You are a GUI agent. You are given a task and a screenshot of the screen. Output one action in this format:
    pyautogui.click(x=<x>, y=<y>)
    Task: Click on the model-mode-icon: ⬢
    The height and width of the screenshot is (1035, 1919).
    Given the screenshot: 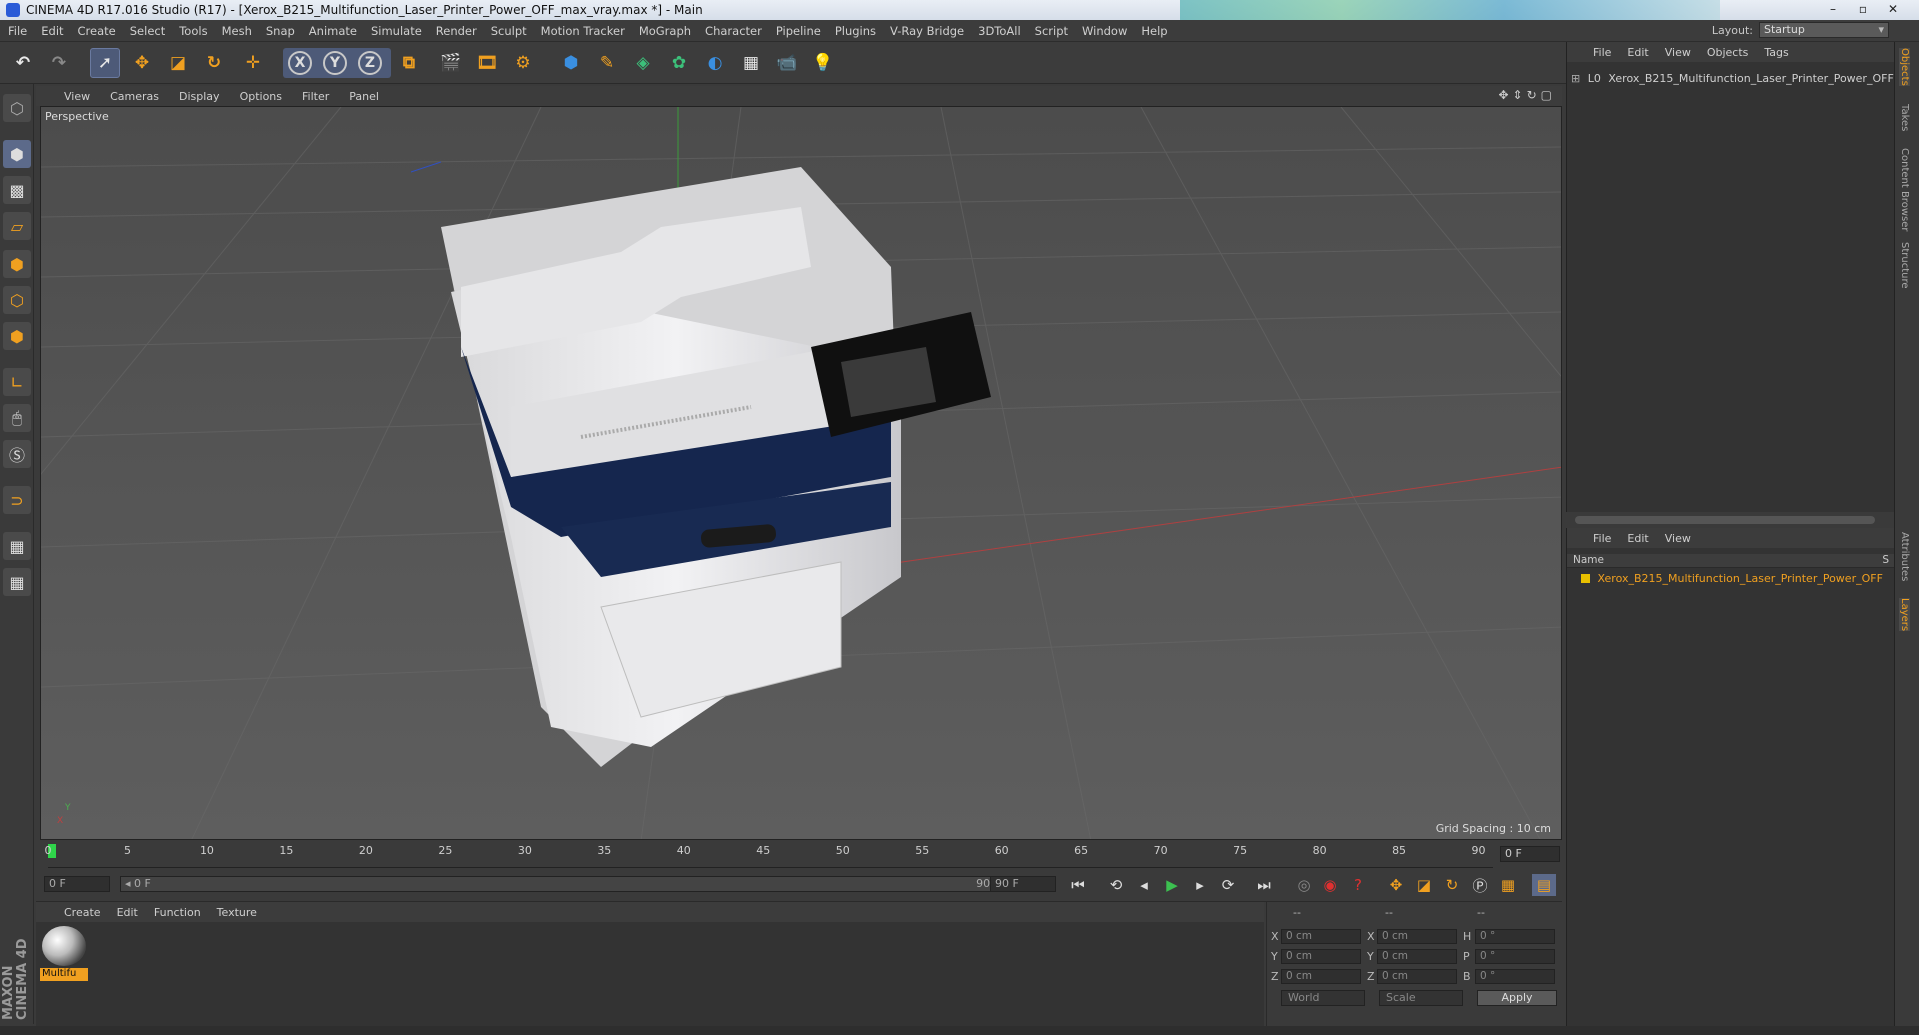 What is the action you would take?
    pyautogui.click(x=17, y=154)
    